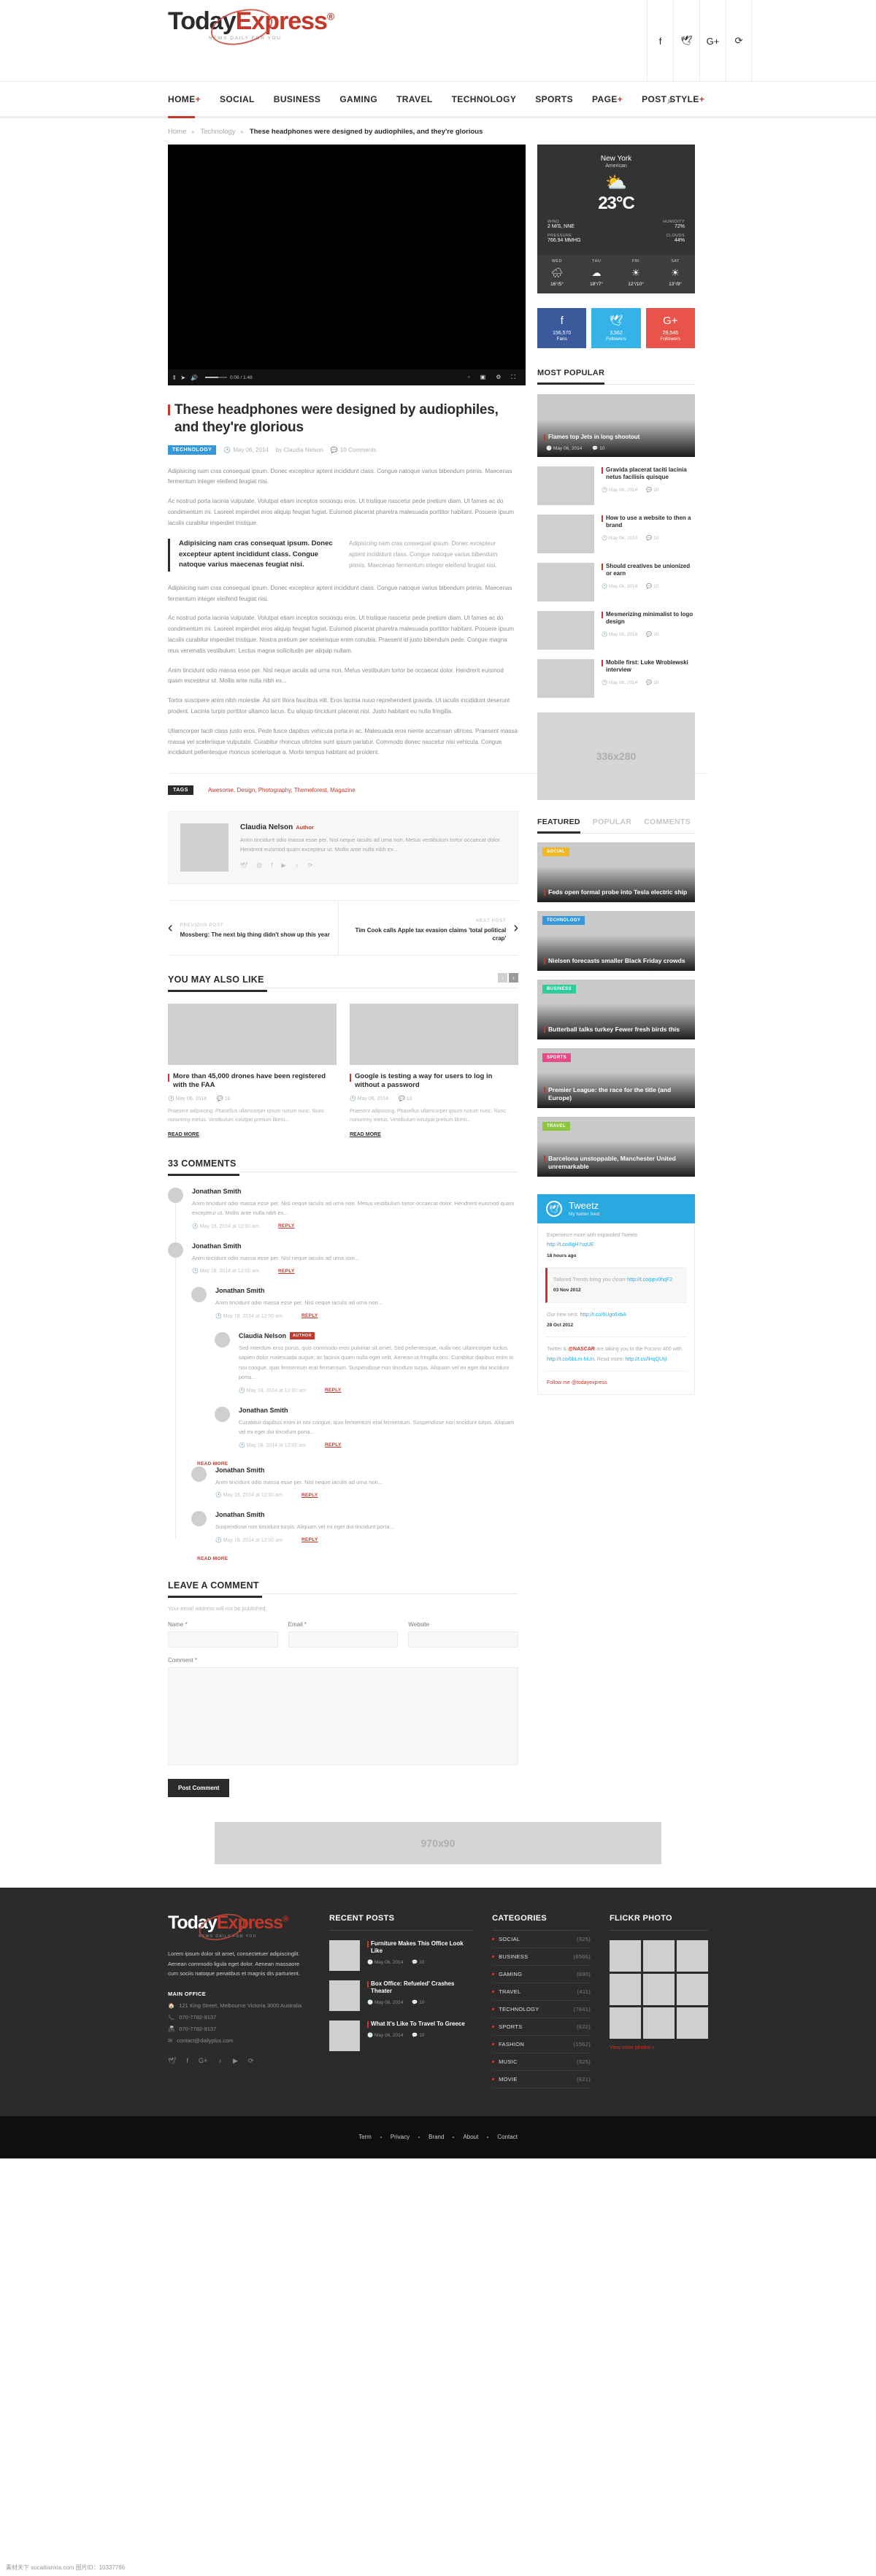  What do you see at coordinates (541, 2044) in the screenshot?
I see `footer-category-item: FASHION (1562)` at bounding box center [541, 2044].